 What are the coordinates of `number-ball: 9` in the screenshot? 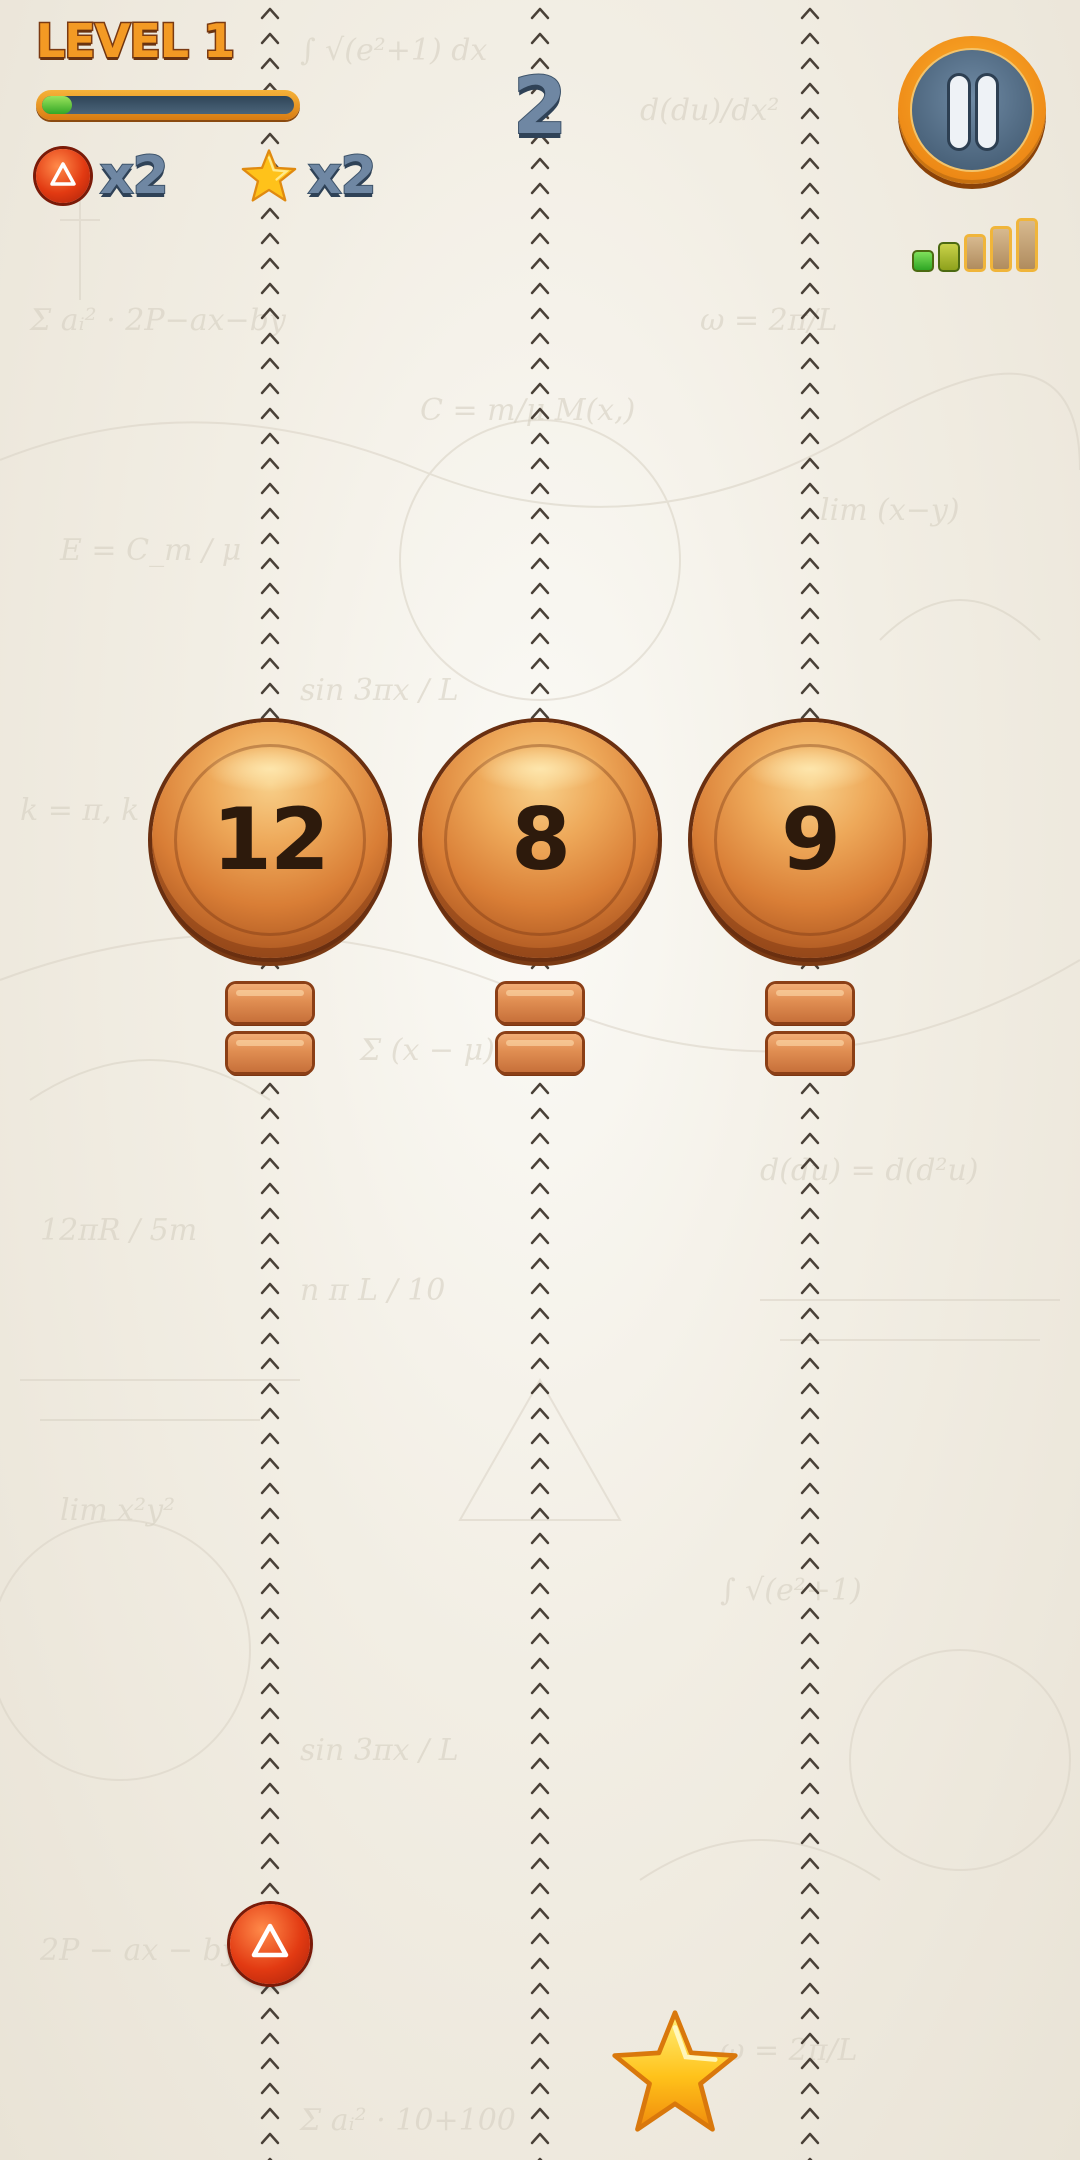 It's located at (810, 840).